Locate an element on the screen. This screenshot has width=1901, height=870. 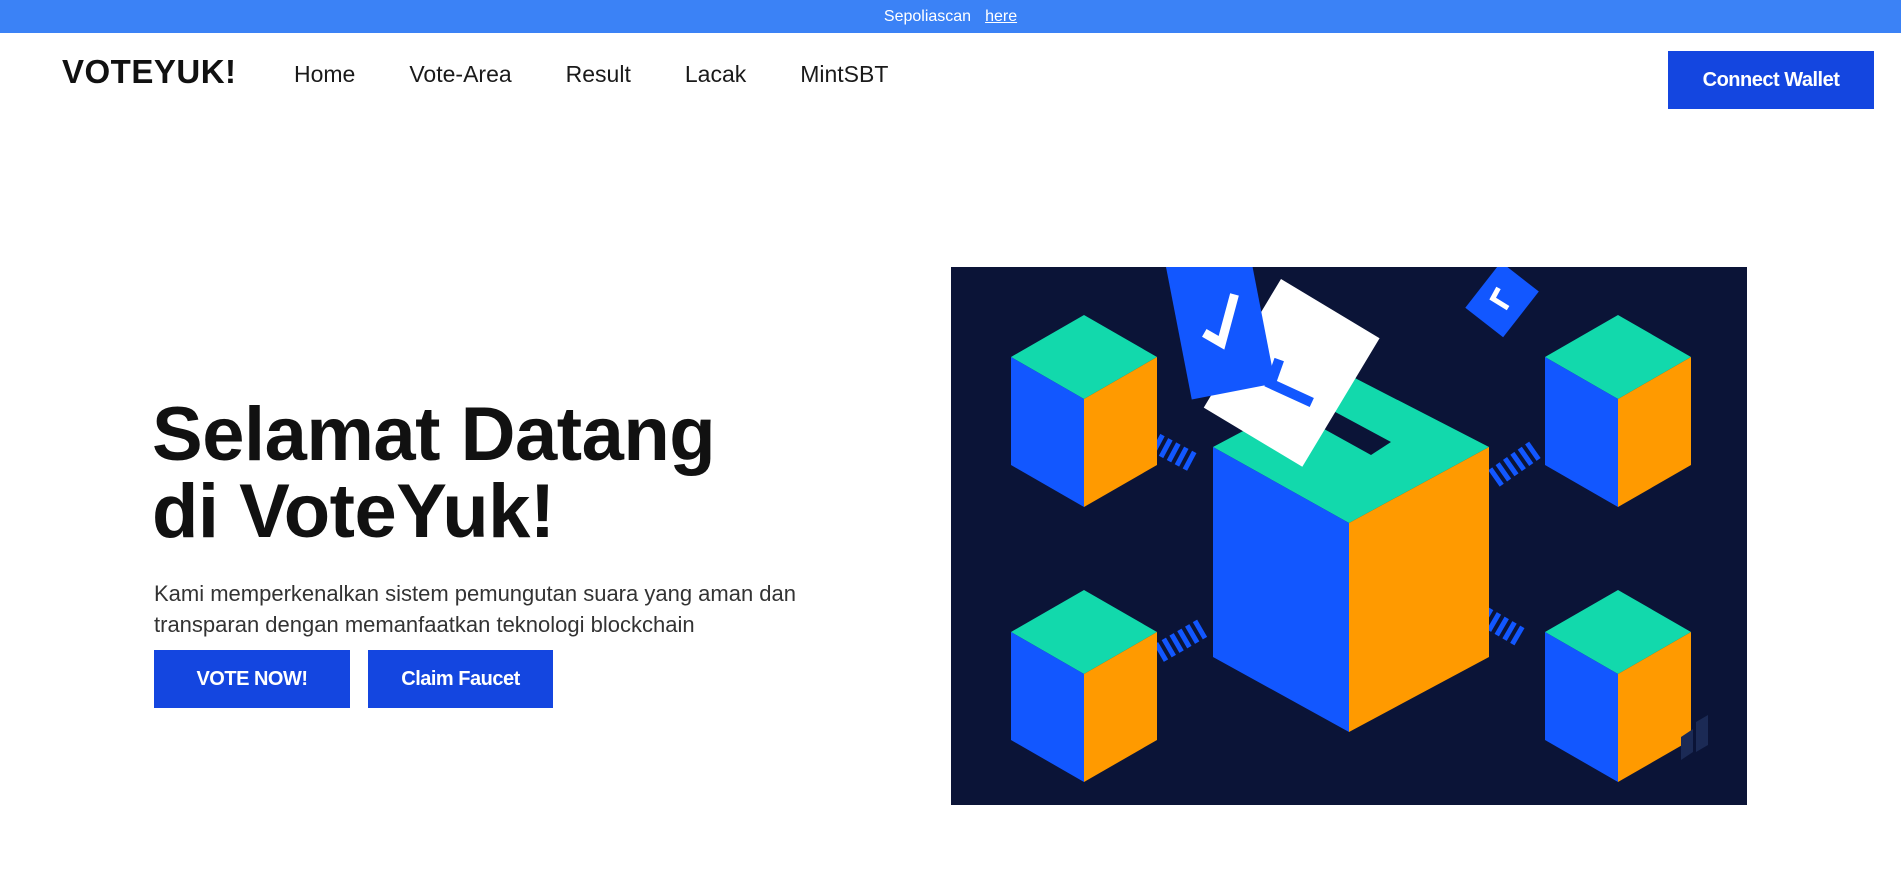
nav-item-result: Result is located at coordinates (598, 74).